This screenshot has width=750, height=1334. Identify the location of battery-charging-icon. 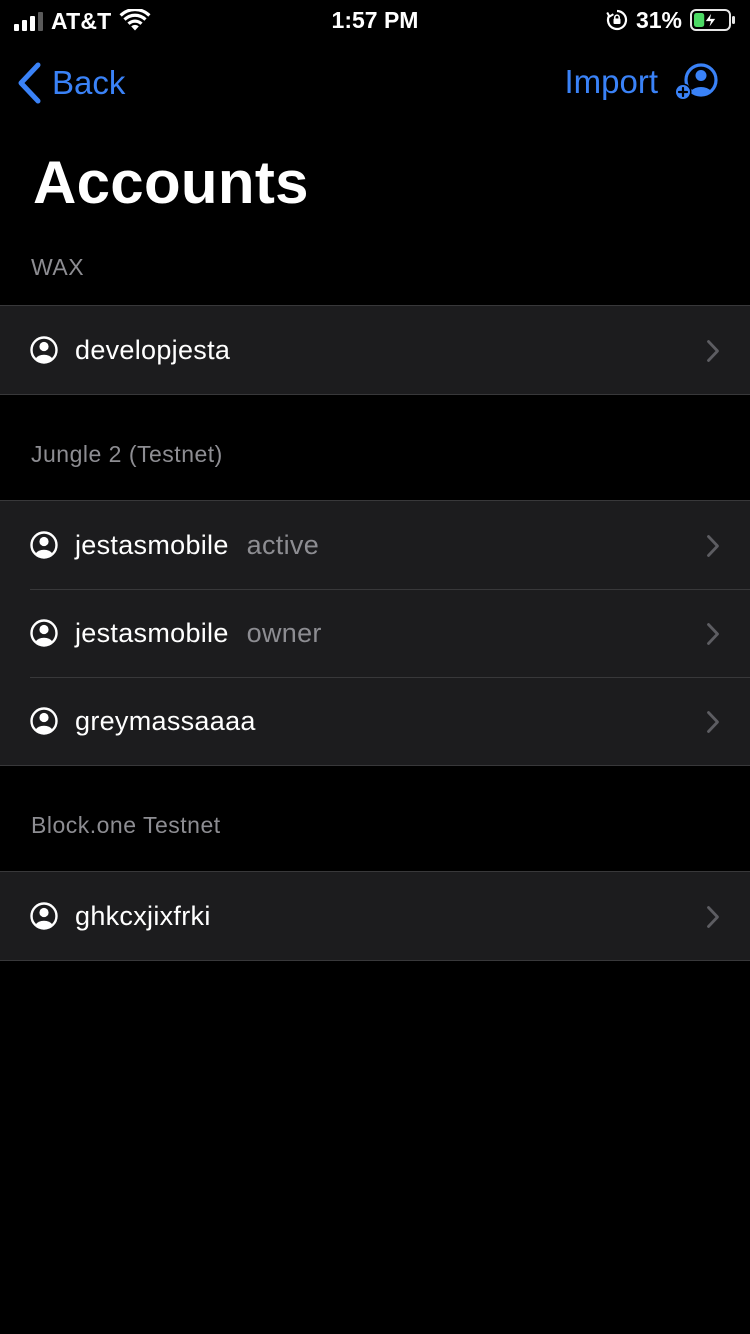
(712, 20).